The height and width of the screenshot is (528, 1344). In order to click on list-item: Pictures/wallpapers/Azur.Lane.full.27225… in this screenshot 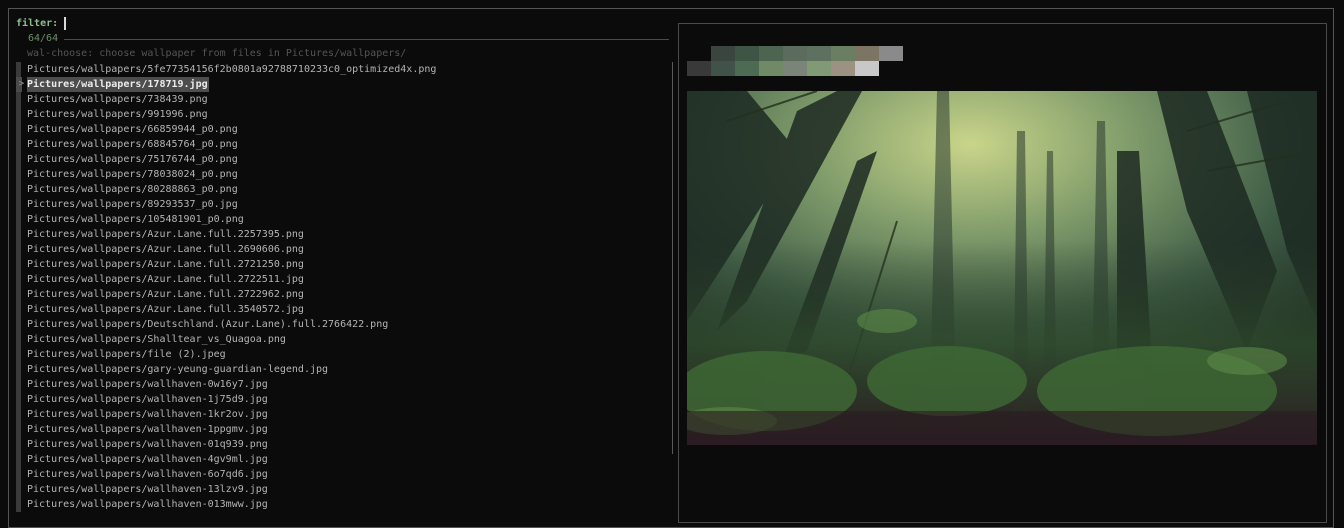, I will do `click(343, 279)`.